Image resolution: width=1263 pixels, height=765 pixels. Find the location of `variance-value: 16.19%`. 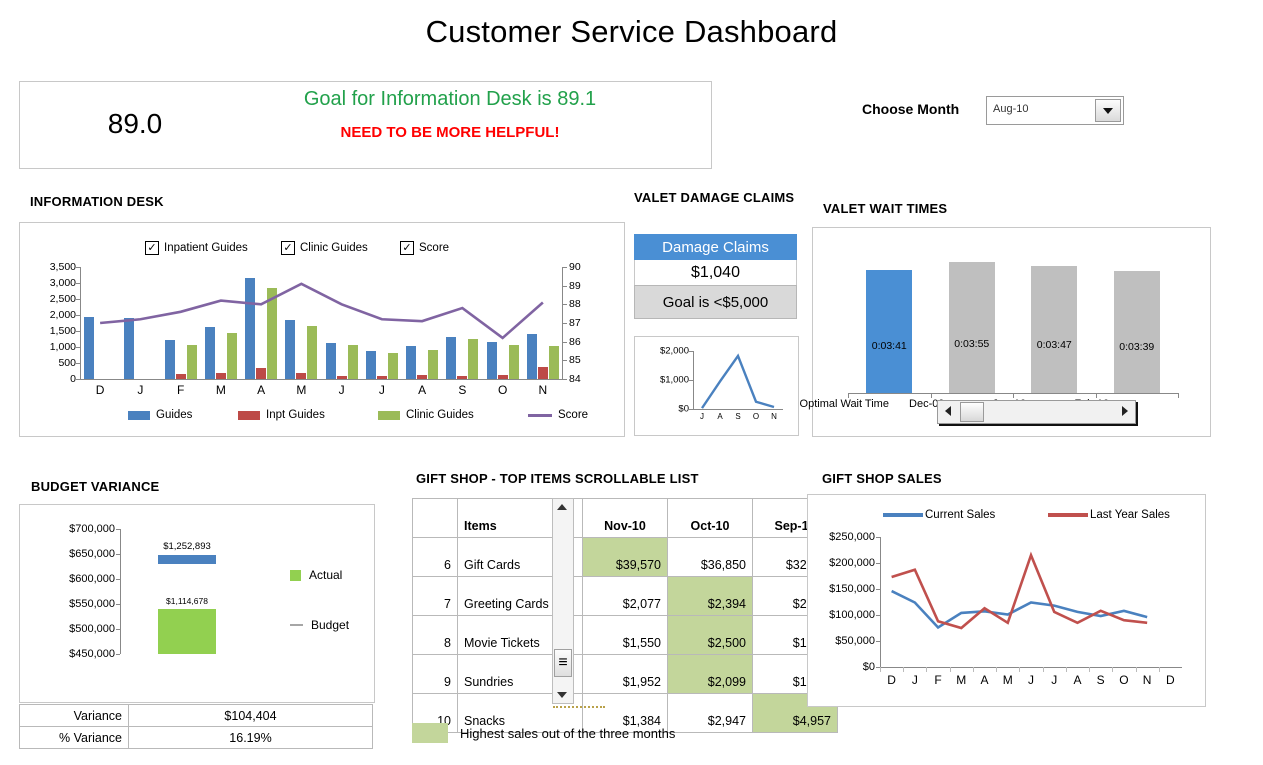

variance-value: 16.19% is located at coordinates (250, 737).